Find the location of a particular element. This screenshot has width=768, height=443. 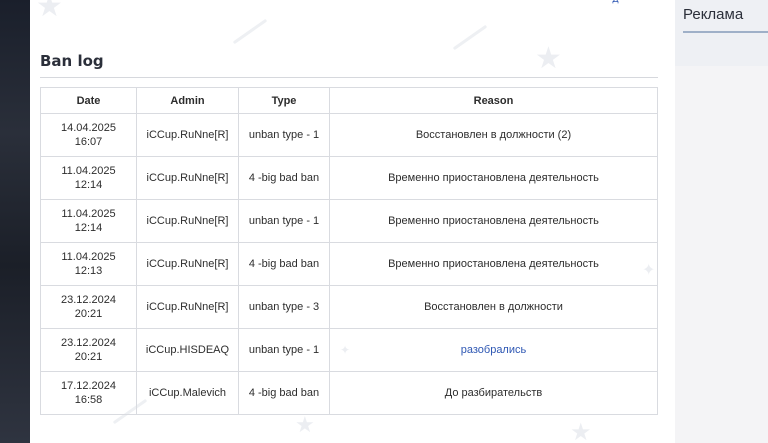

time-value: 12:13 is located at coordinates (88, 271).